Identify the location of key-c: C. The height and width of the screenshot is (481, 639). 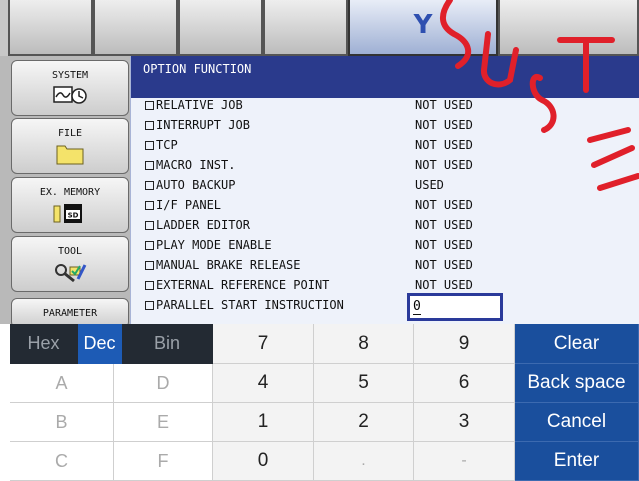
(62, 461).